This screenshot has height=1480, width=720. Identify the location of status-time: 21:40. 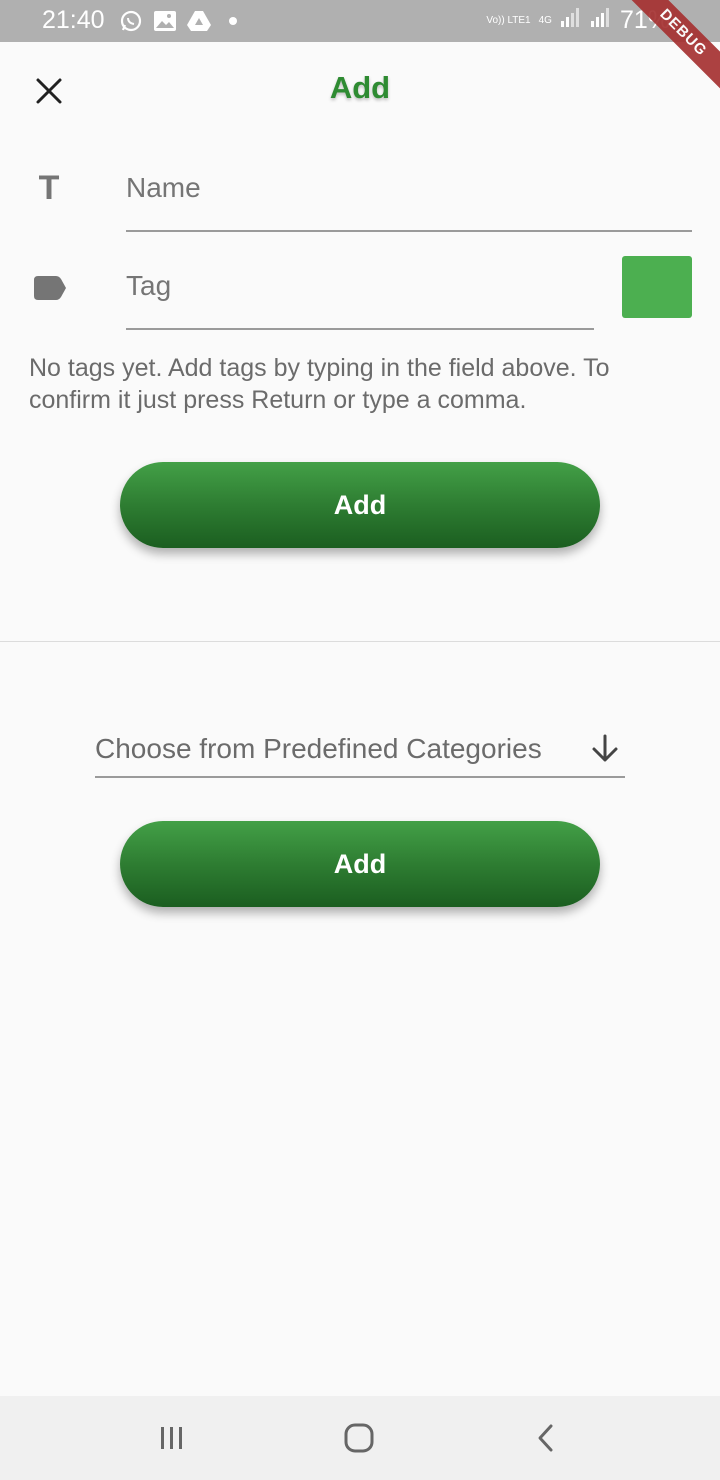
(73, 20).